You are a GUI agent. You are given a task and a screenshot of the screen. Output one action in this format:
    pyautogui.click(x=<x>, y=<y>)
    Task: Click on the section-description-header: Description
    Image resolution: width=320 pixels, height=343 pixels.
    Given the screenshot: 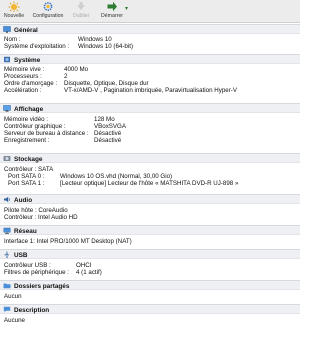 What is the action you would take?
    pyautogui.click(x=150, y=309)
    